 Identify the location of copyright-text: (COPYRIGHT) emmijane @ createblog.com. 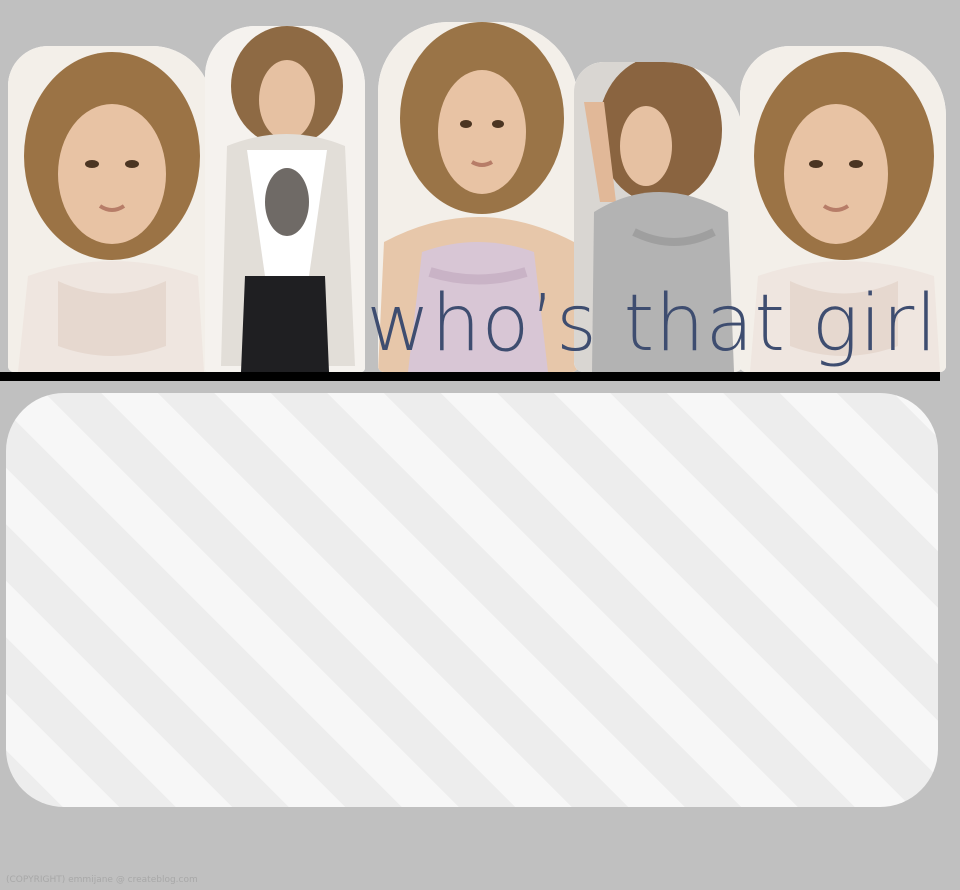
(102, 880).